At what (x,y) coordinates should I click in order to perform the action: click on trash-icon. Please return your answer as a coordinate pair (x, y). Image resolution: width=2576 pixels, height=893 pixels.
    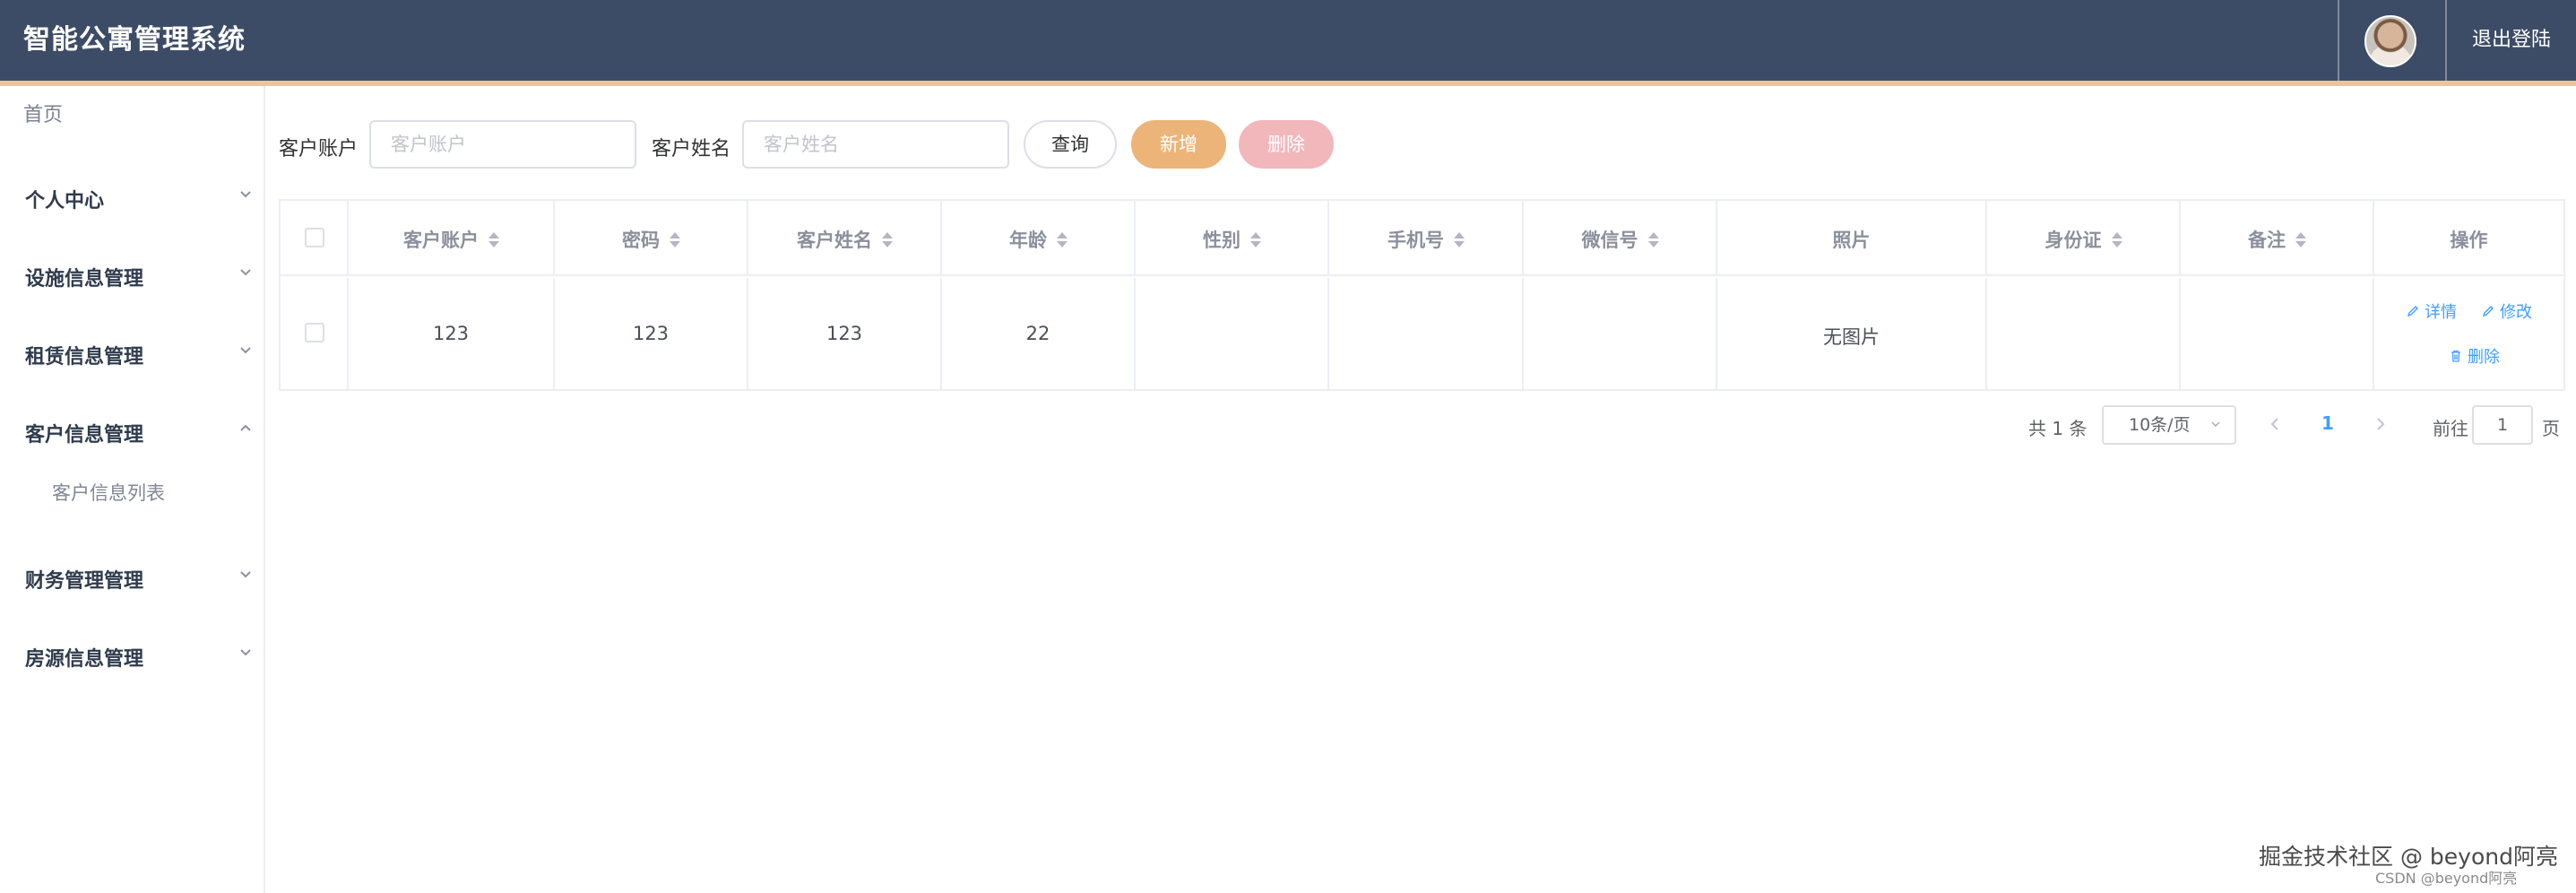
    Looking at the image, I should click on (2455, 356).